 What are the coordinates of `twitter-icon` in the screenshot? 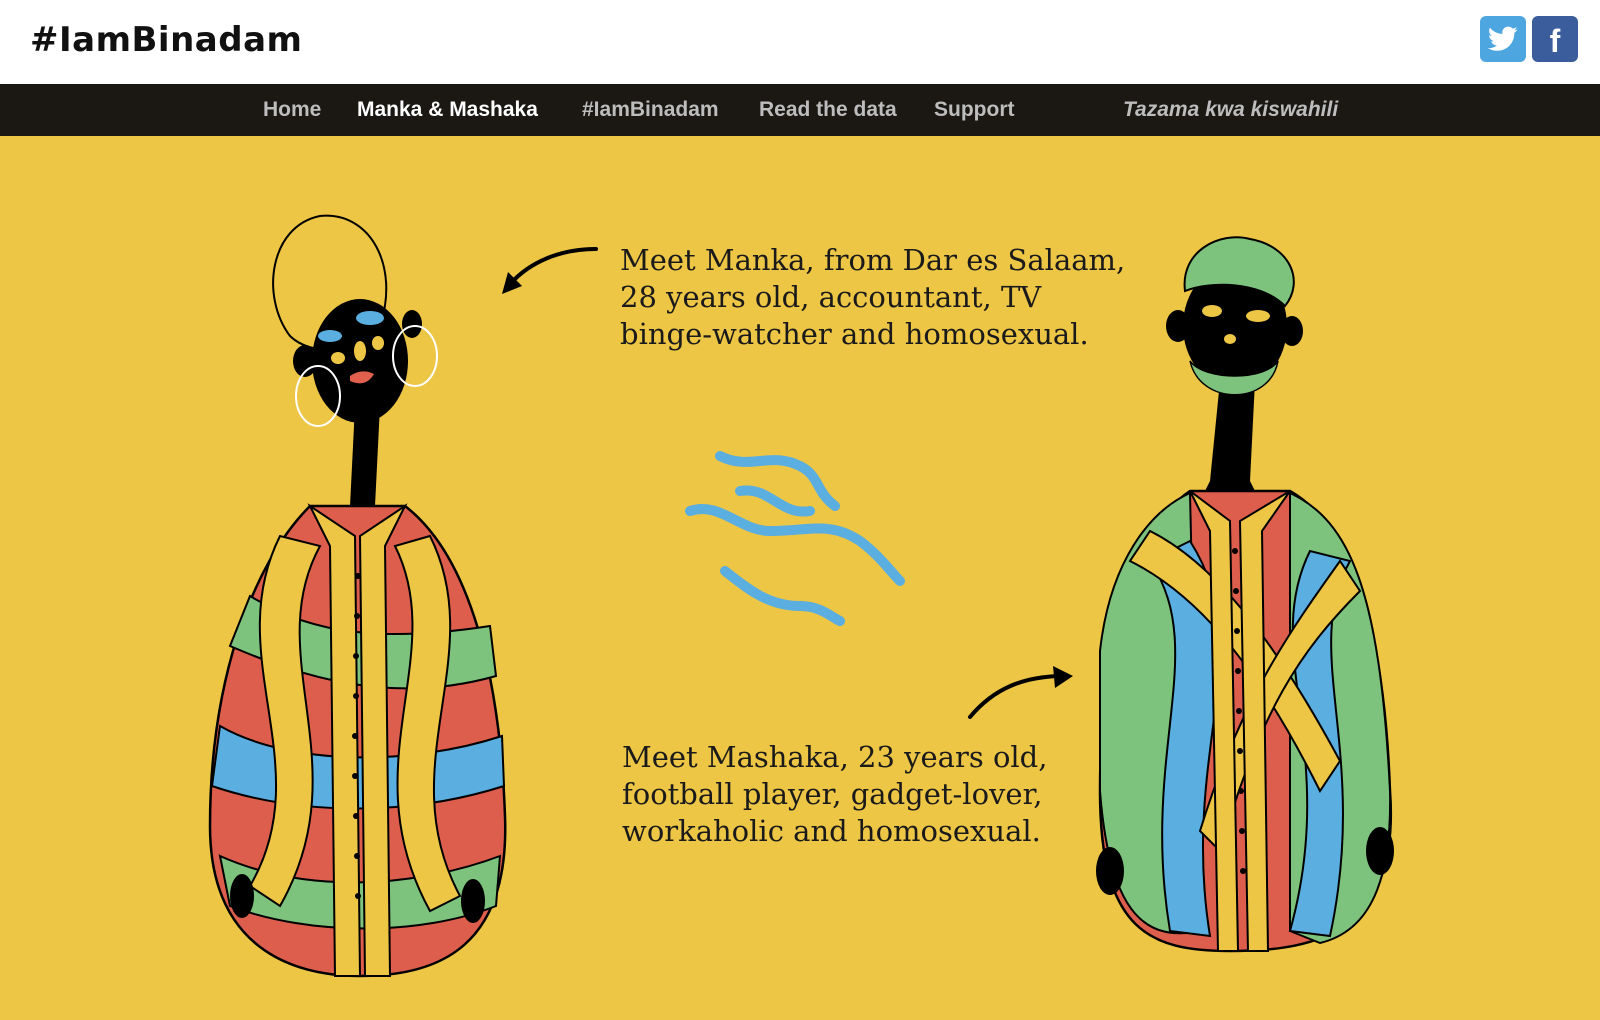 It's located at (1503, 38).